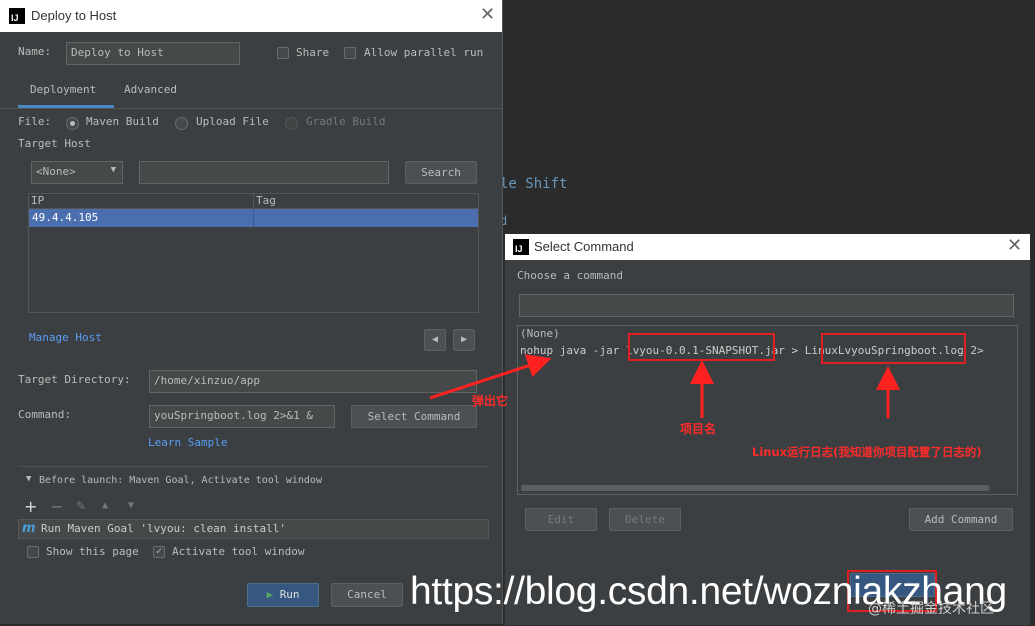 This screenshot has width=1035, height=626. Describe the element at coordinates (698, 429) in the screenshot. I see `project-name-annotation: 项目名` at that location.